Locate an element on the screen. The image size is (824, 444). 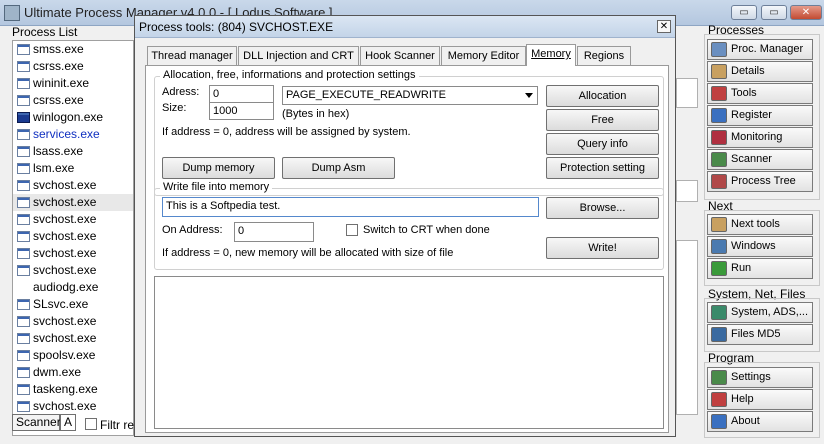
help-button: Help is located at coordinates (760, 399).